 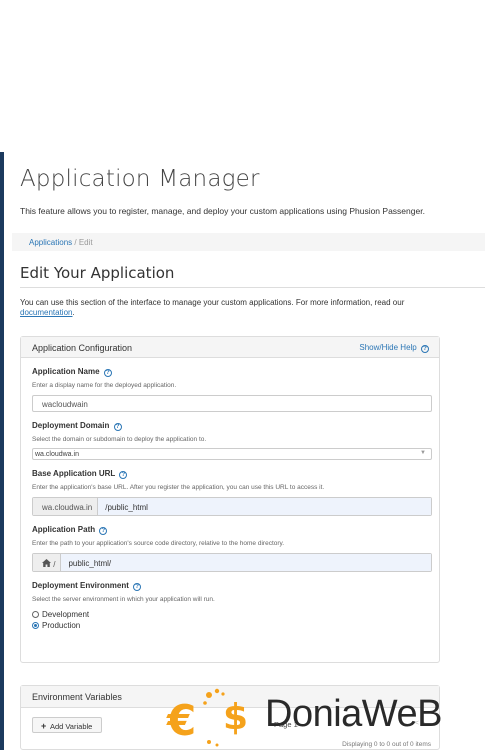 I want to click on environment-option-development: Development, so click(x=231, y=614).